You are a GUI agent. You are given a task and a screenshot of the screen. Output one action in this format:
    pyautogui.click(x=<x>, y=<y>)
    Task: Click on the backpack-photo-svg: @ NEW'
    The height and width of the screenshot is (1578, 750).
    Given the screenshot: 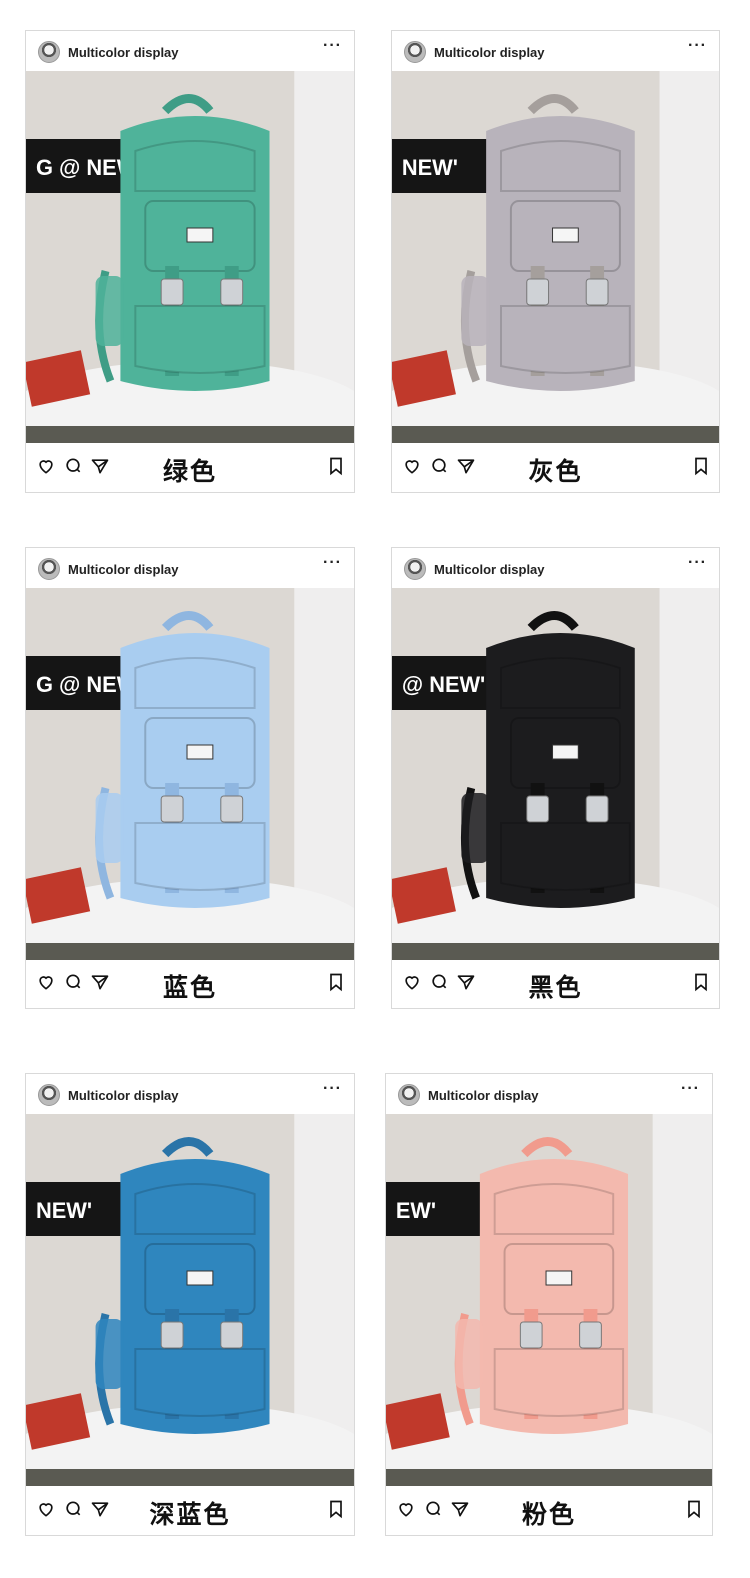 What is the action you would take?
    pyautogui.click(x=555, y=774)
    